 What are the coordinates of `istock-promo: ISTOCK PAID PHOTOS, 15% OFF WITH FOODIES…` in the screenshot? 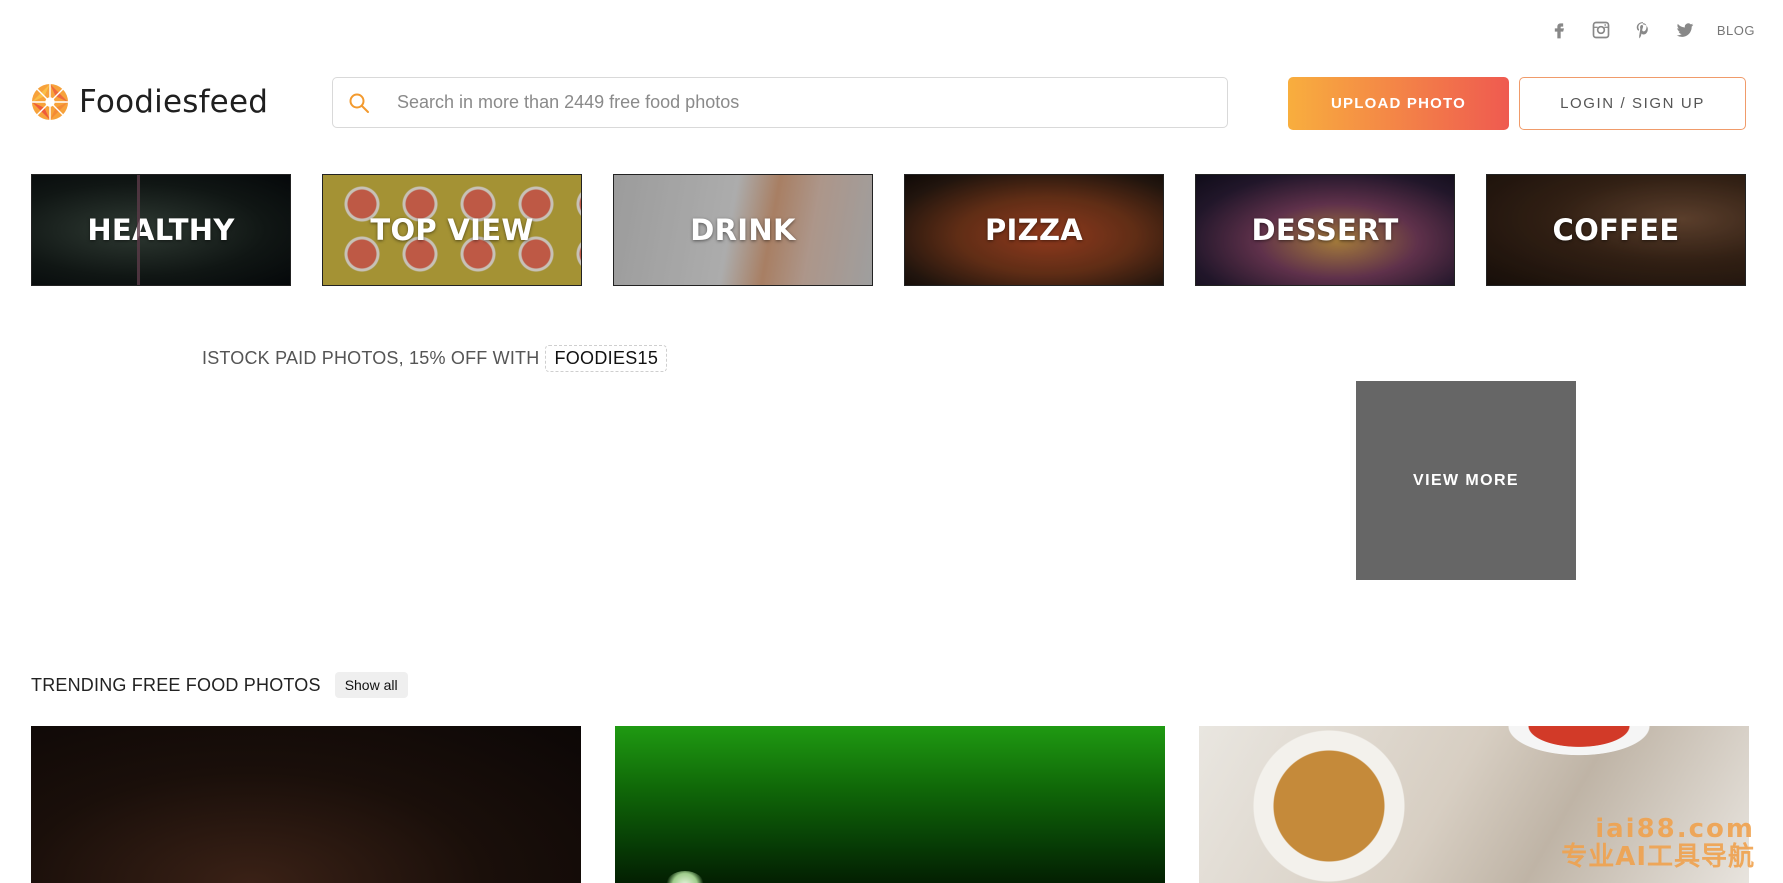 It's located at (435, 358).